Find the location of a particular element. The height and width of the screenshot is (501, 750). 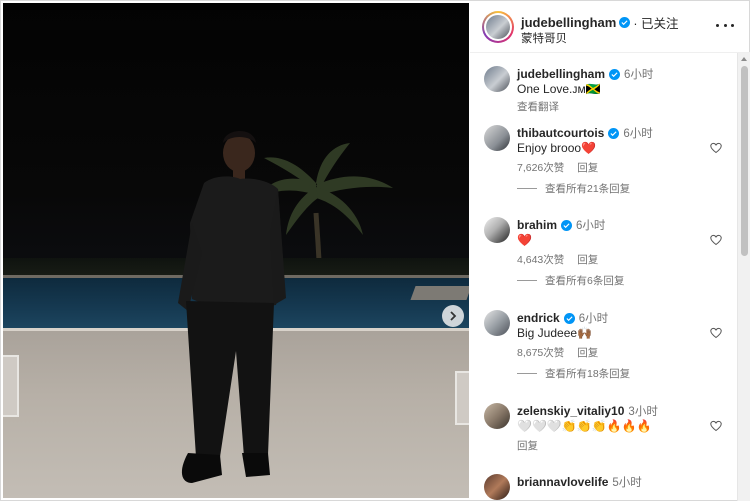

view-replies-link: 查看所有6条回复 is located at coordinates (570, 280).